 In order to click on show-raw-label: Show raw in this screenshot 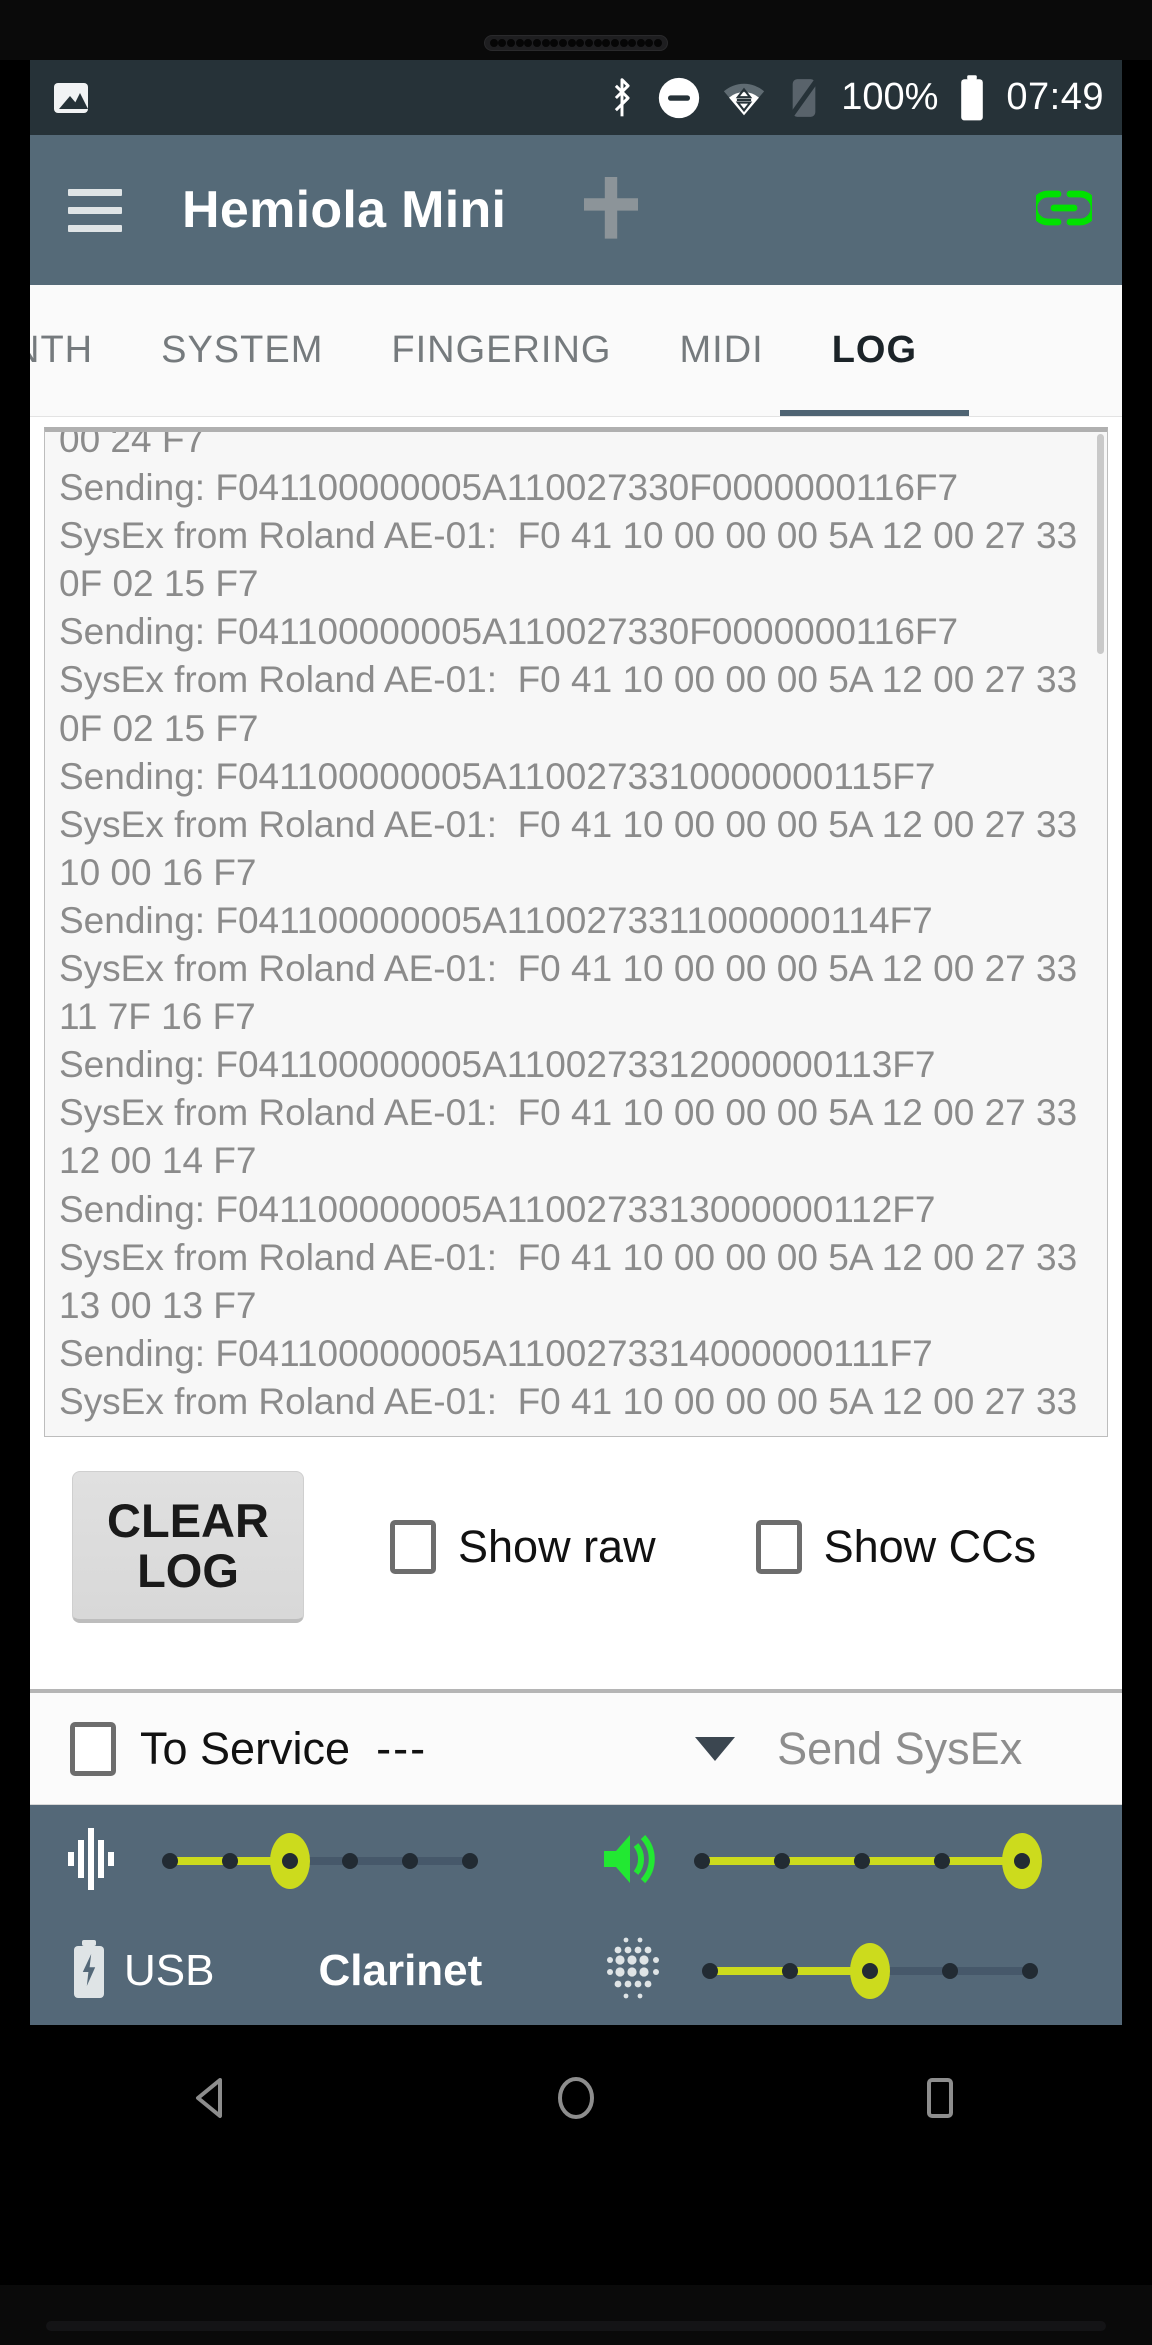, I will do `click(557, 1546)`.